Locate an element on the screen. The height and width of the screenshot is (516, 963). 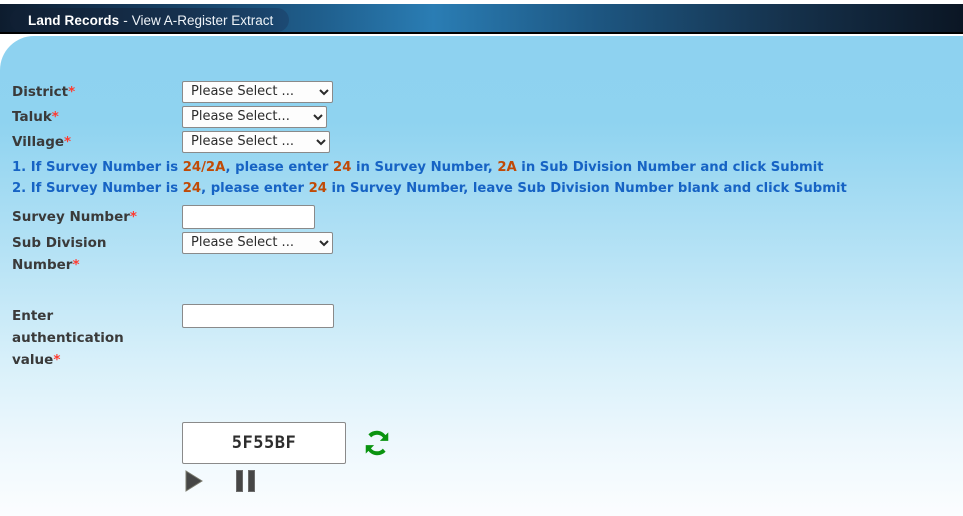
page-title: View A-Register Extract is located at coordinates (202, 20).